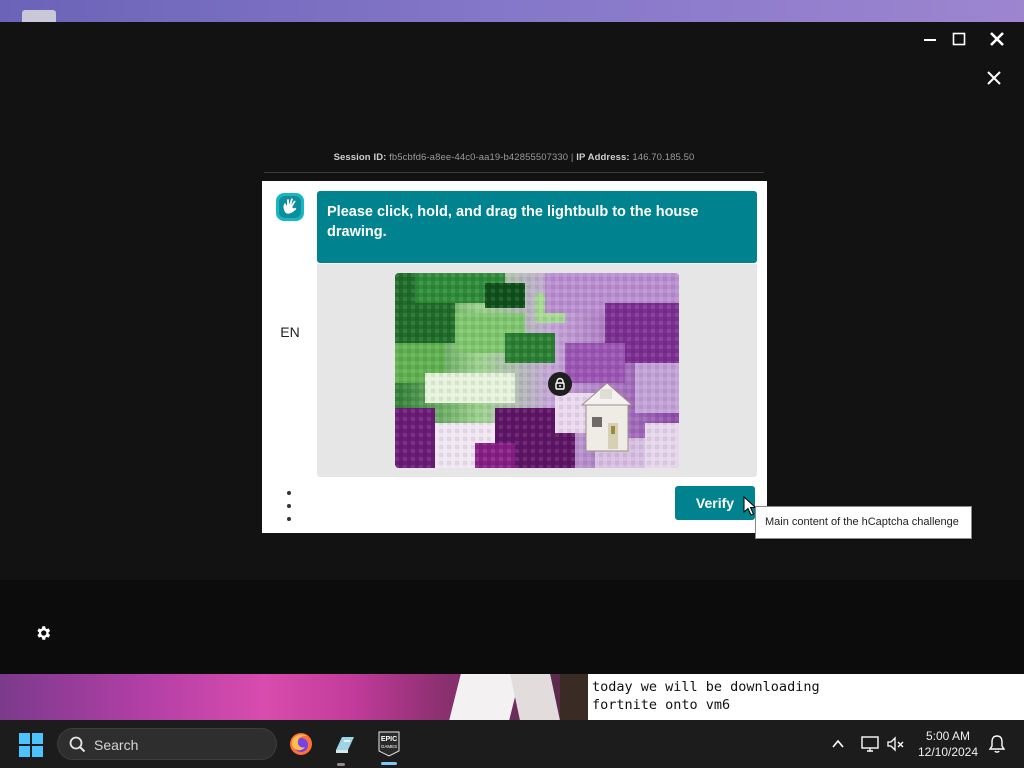 Image resolution: width=1024 pixels, height=768 pixels. I want to click on clock-time: 5:00 AM, so click(948, 736).